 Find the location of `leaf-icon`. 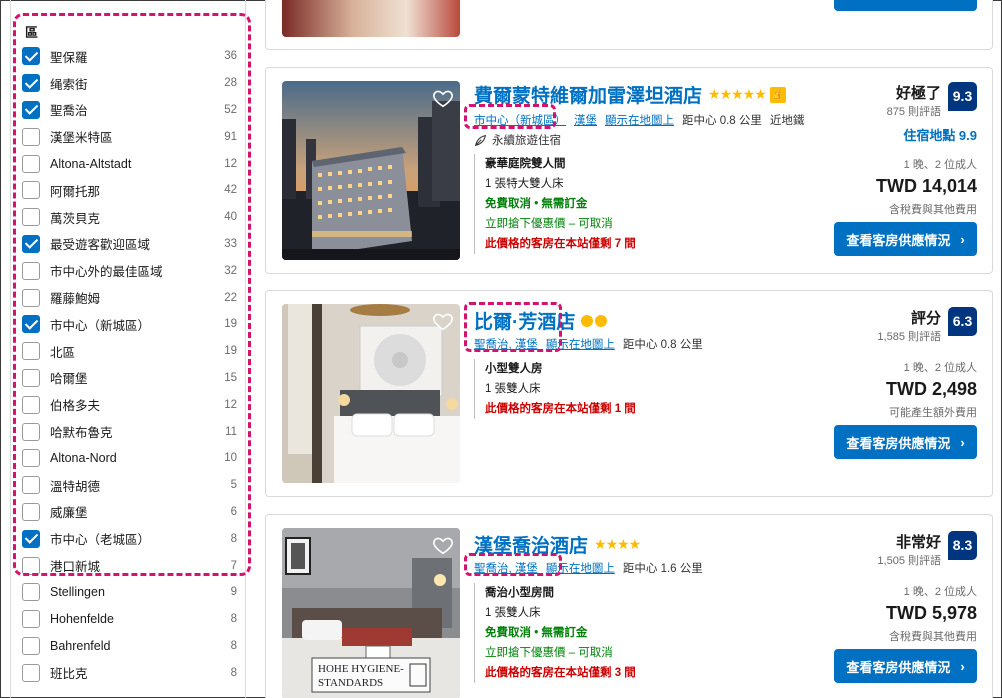

leaf-icon is located at coordinates (480, 140).